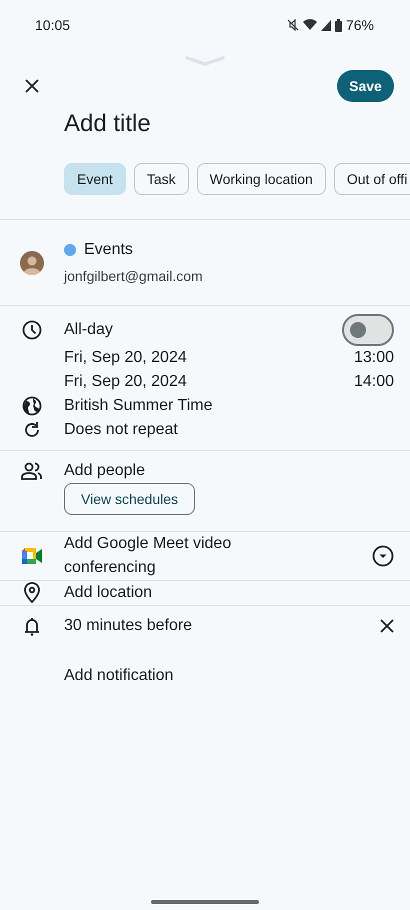 The height and width of the screenshot is (910, 410). Describe the element at coordinates (164, 556) in the screenshot. I see `add-conferencing-label: Add Google Meet video conferencing` at that location.